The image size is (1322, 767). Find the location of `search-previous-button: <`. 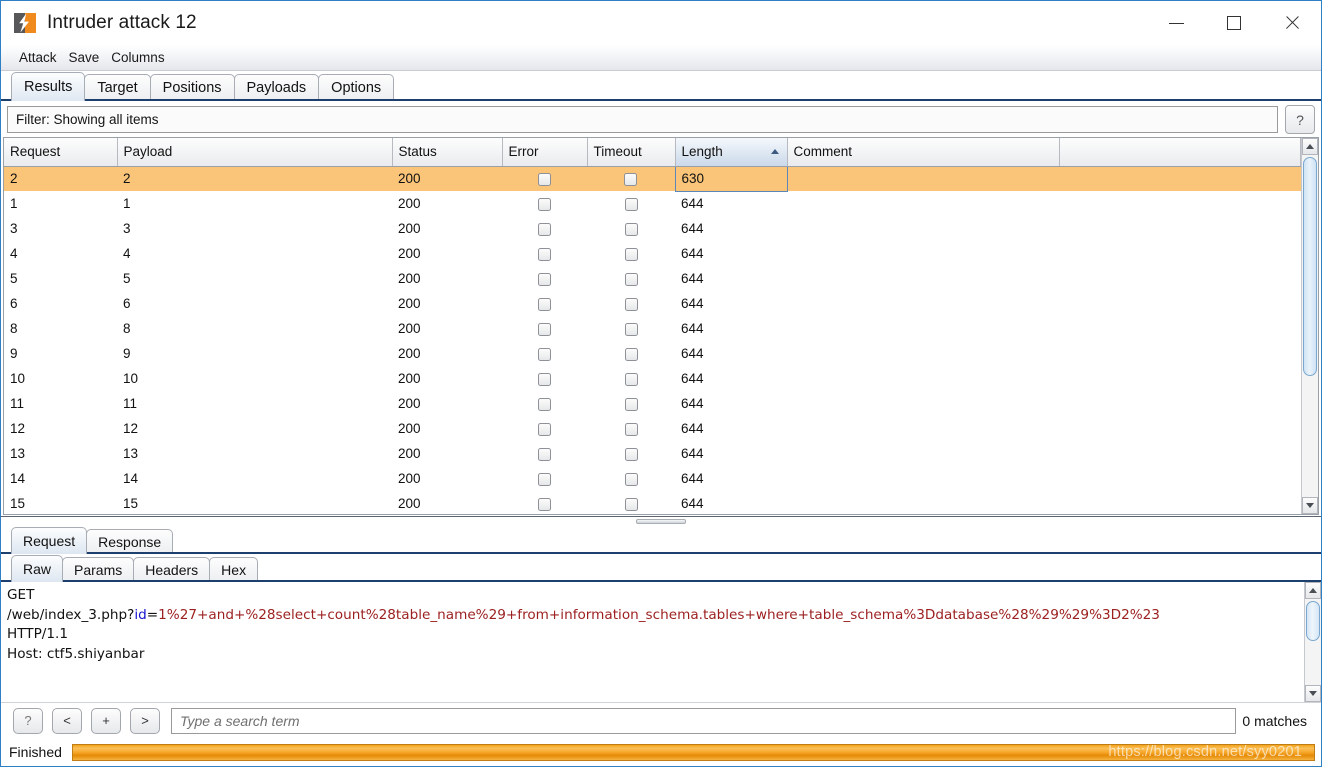

search-previous-button: < is located at coordinates (67, 720).